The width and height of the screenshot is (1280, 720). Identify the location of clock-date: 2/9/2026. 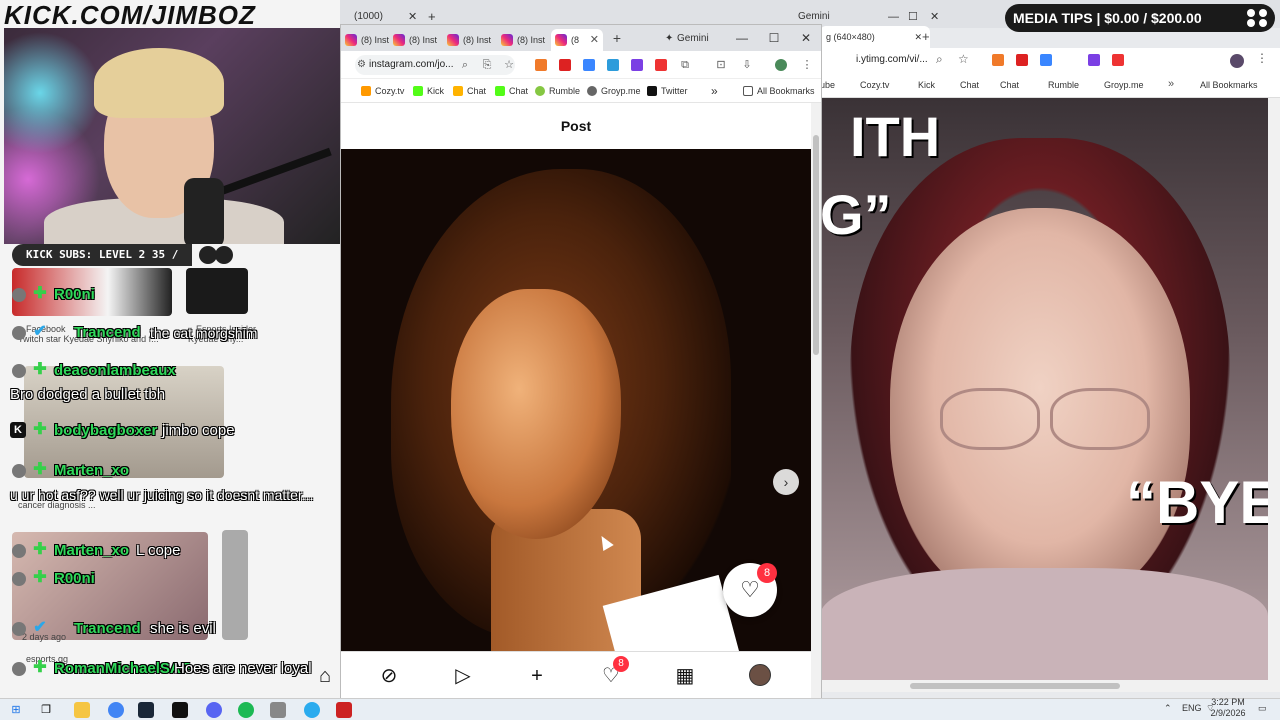
(1228, 713).